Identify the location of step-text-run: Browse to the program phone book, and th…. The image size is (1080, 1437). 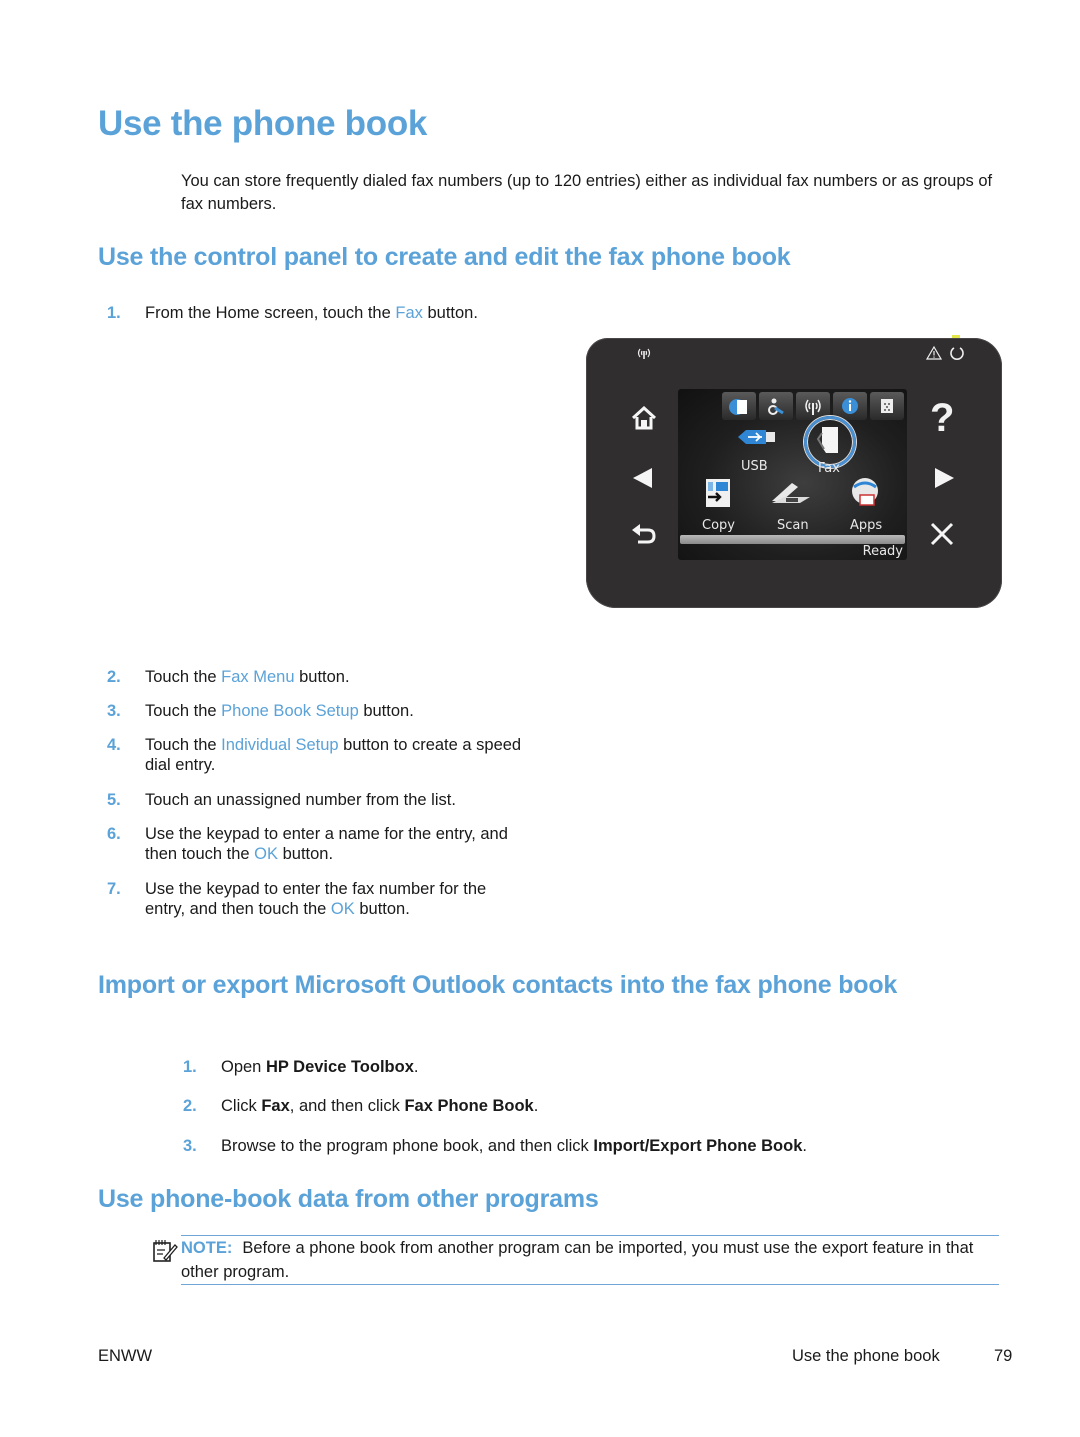
(407, 1146).